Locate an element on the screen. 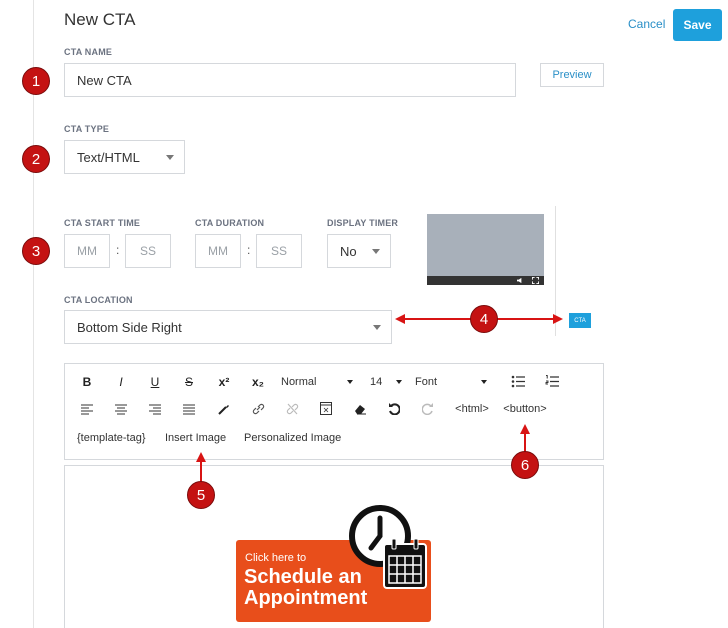 The height and width of the screenshot is (628, 728). align-center-icon is located at coordinates (121, 409).